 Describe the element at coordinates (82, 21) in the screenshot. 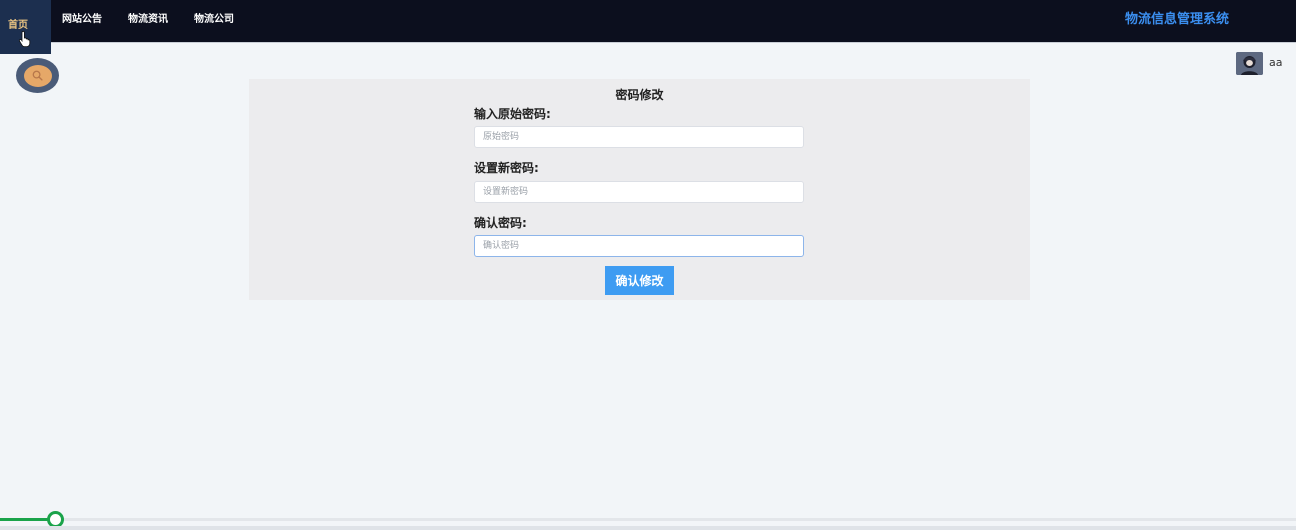

I see `nav-announcements: 网站公告` at that location.